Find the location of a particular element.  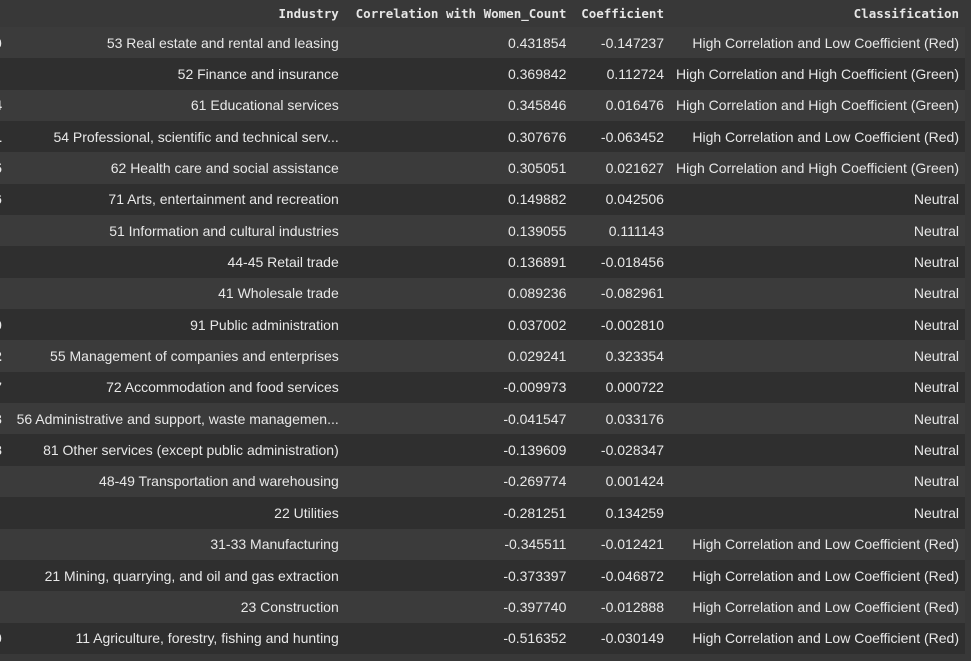

correlation-cell: -0.345511 is located at coordinates (458, 544).